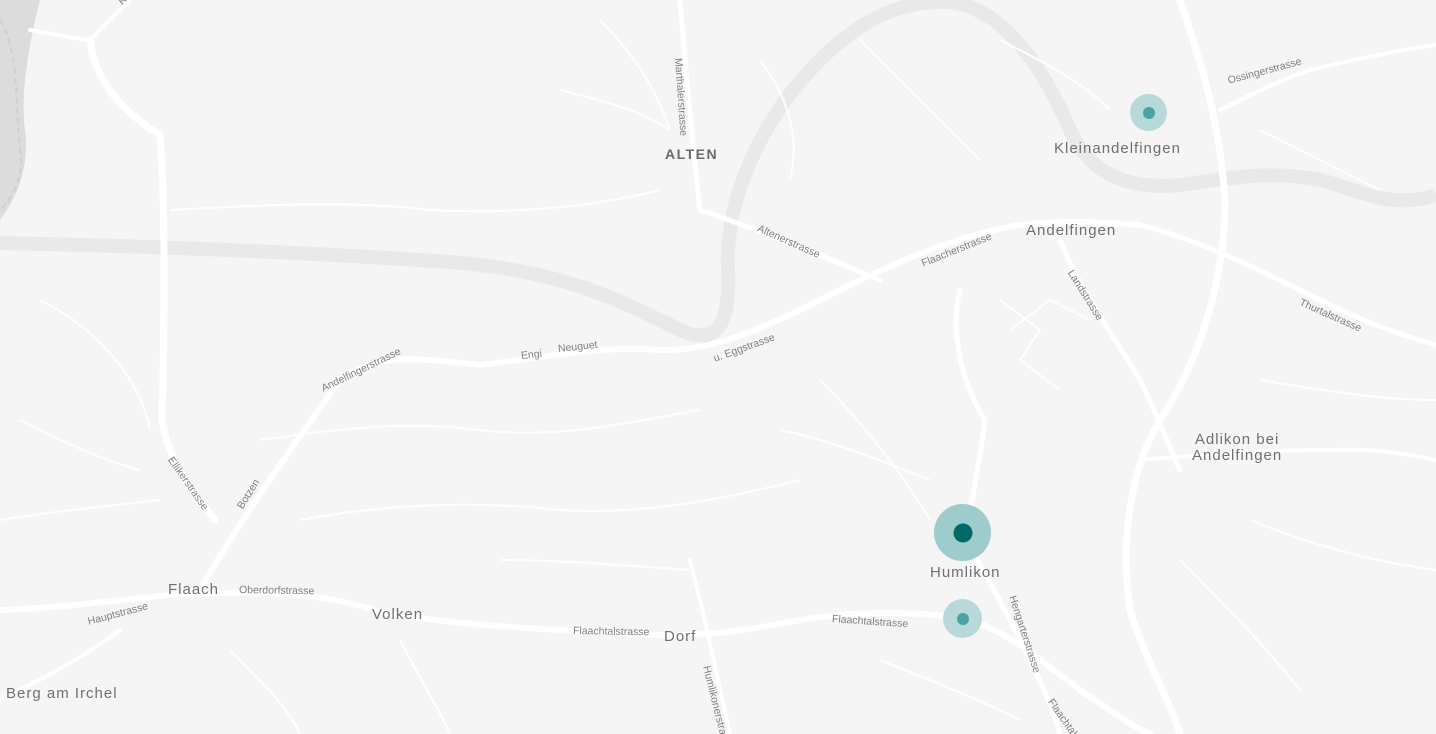  Describe the element at coordinates (692, 154) in the screenshot. I see `place-label-alten: ALTEN` at that location.